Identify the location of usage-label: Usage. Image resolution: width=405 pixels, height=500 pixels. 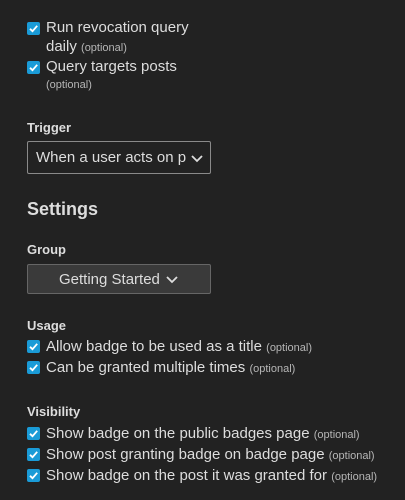
(47, 325).